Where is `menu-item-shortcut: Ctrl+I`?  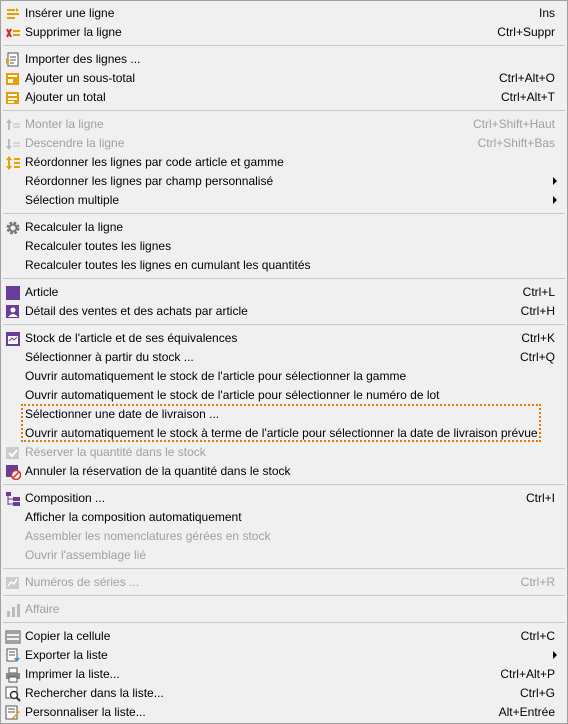 menu-item-shortcut: Ctrl+I is located at coordinates (540, 498).